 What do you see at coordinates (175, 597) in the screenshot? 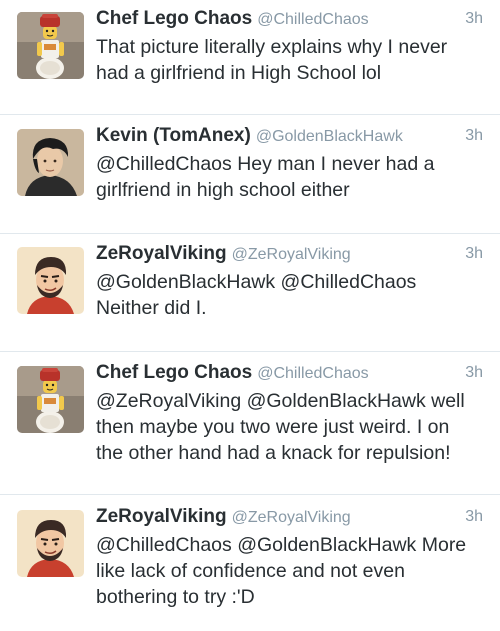
I see `tweet-text-line: bothering to try :'D` at bounding box center [175, 597].